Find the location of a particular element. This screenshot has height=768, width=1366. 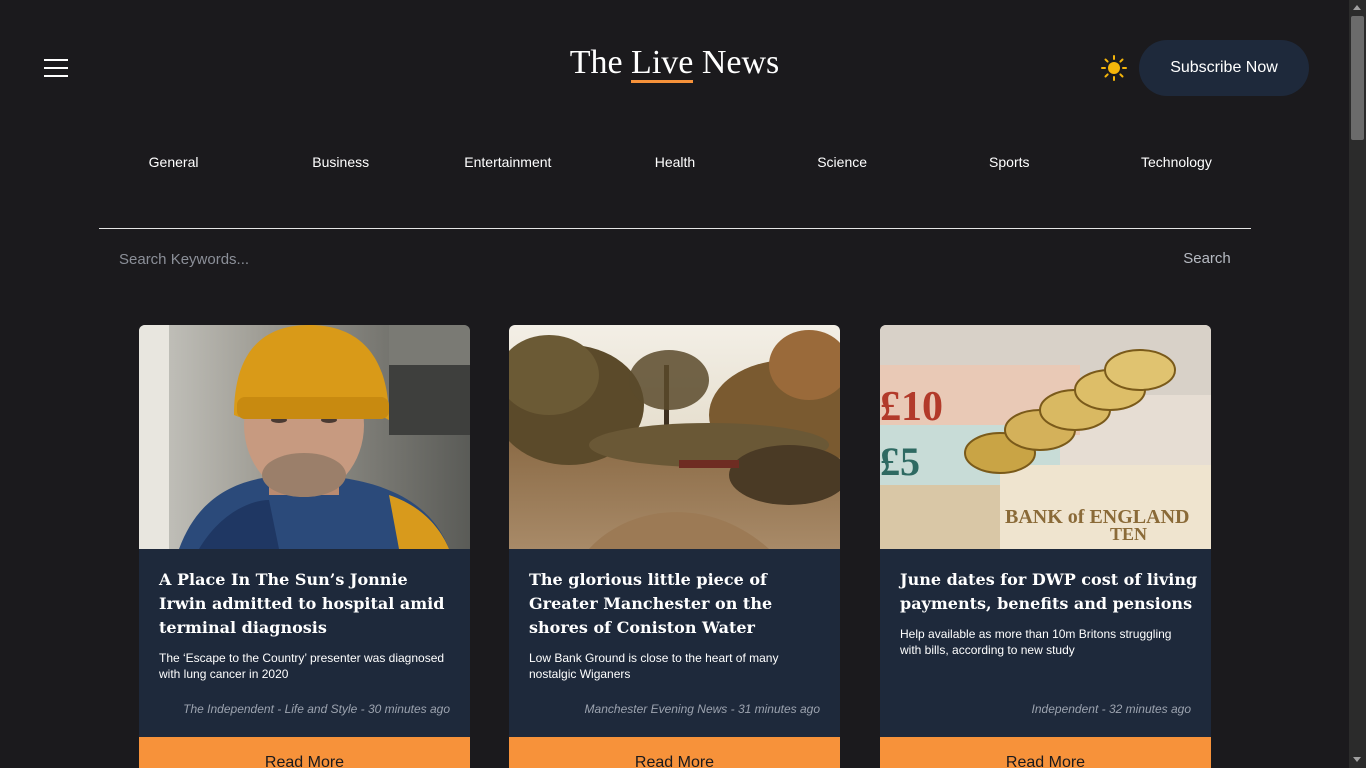

article-meta: Independent - 32 minutes ago is located at coordinates (1111, 709).